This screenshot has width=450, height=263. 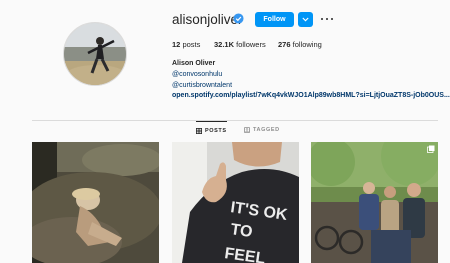 What do you see at coordinates (176, 44) in the screenshot?
I see `posts-count: 12` at bounding box center [176, 44].